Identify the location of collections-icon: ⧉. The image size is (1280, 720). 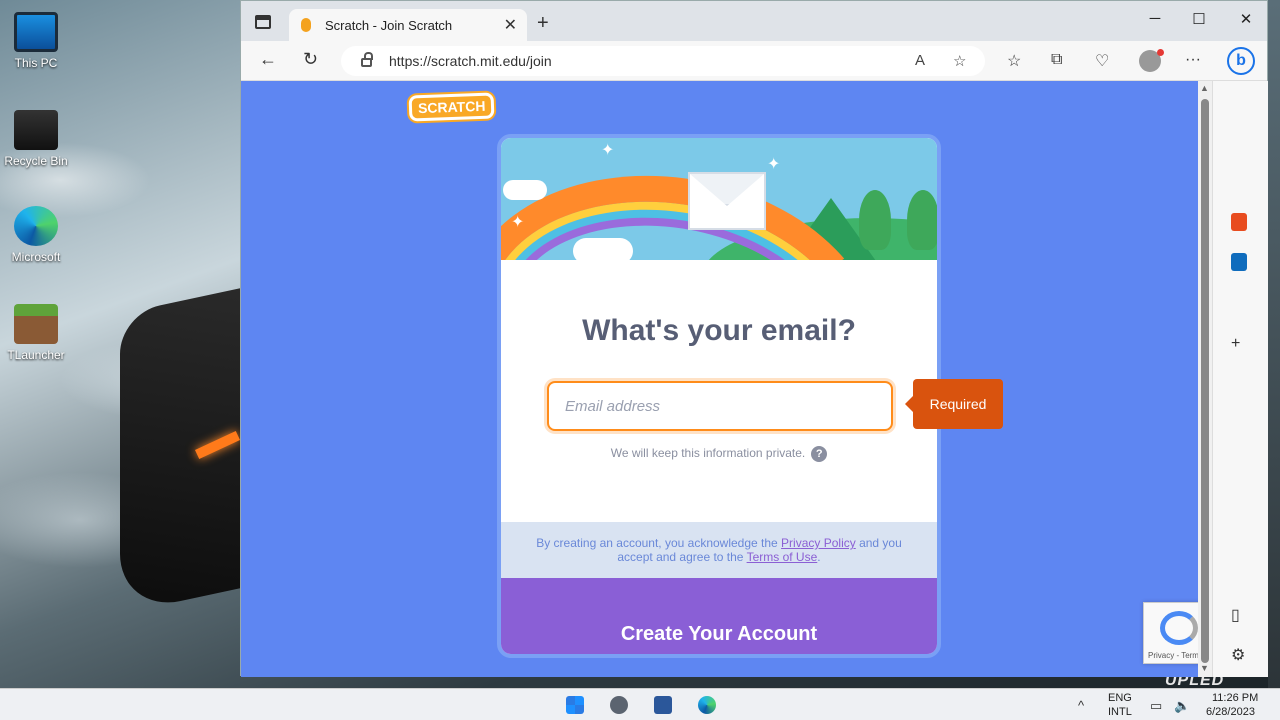
(1056, 60).